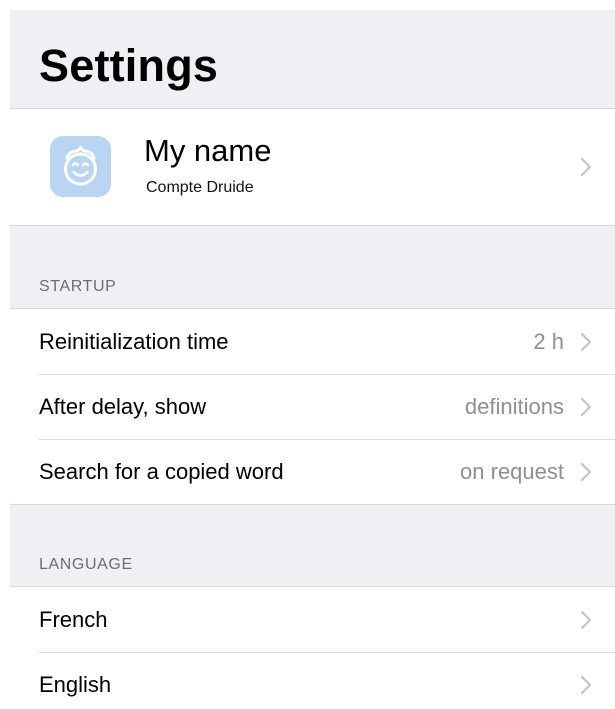 This screenshot has width=615, height=709. Describe the element at coordinates (78, 286) in the screenshot. I see `section-header-startup: STARTUP` at that location.